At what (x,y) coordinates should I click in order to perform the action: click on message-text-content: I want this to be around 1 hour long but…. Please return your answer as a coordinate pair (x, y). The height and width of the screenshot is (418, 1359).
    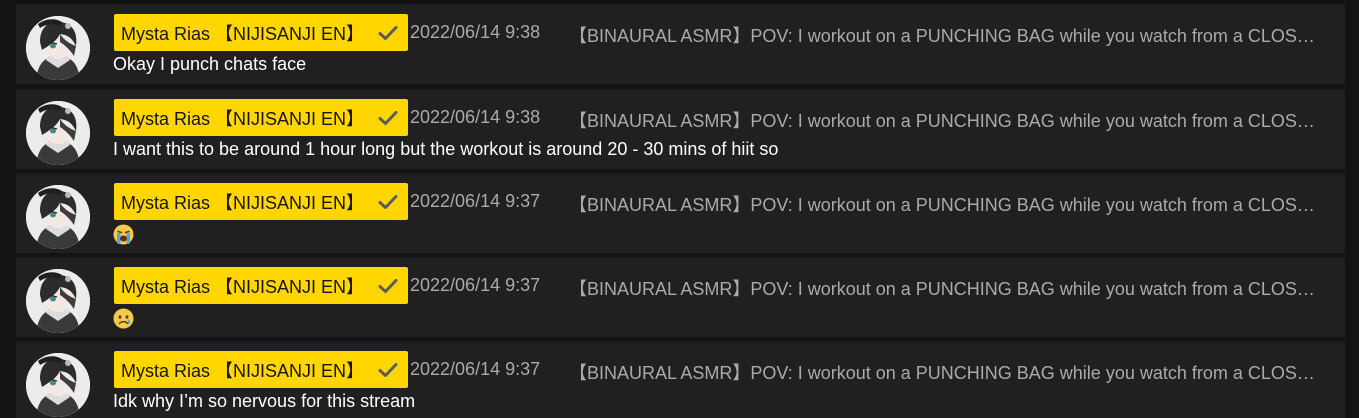
    Looking at the image, I should click on (446, 149).